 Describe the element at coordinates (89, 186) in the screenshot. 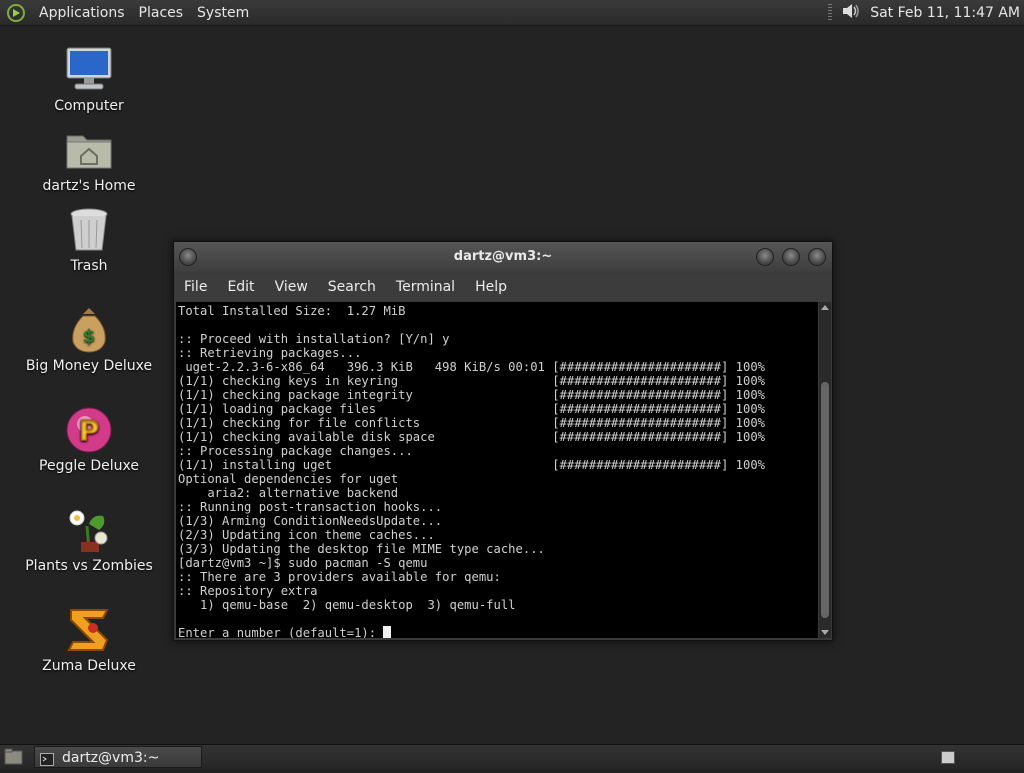

I see `desktop-icon-label: dartz's Home` at that location.